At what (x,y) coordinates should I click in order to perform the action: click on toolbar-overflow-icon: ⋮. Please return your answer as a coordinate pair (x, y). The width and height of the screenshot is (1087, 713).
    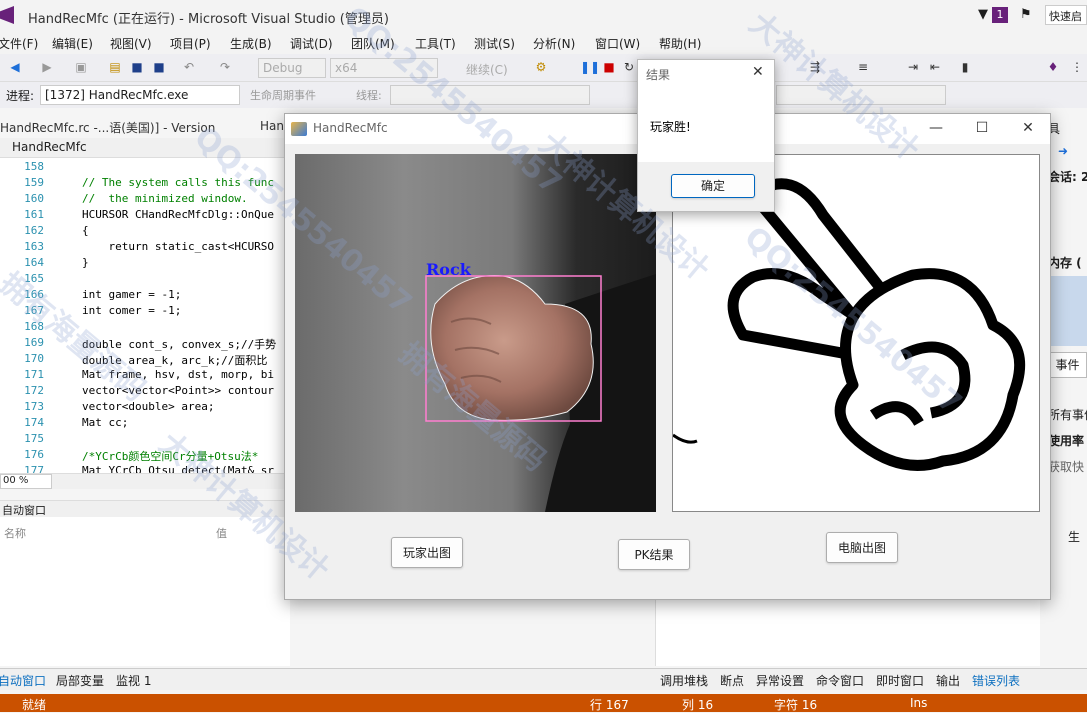
    Looking at the image, I should click on (1077, 67).